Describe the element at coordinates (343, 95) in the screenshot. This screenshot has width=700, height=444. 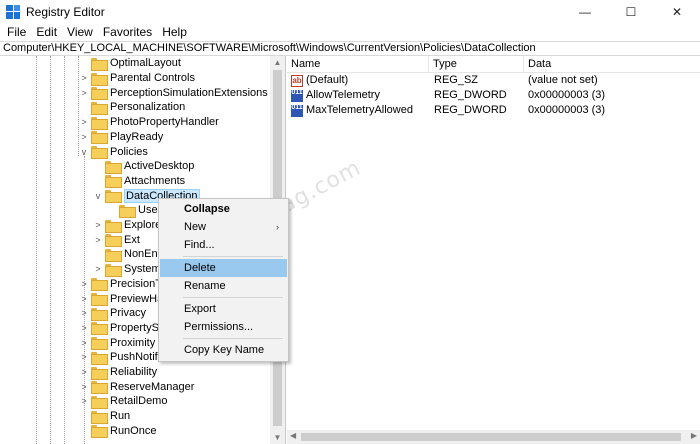
I see `value-name: AllowTelemetry` at that location.